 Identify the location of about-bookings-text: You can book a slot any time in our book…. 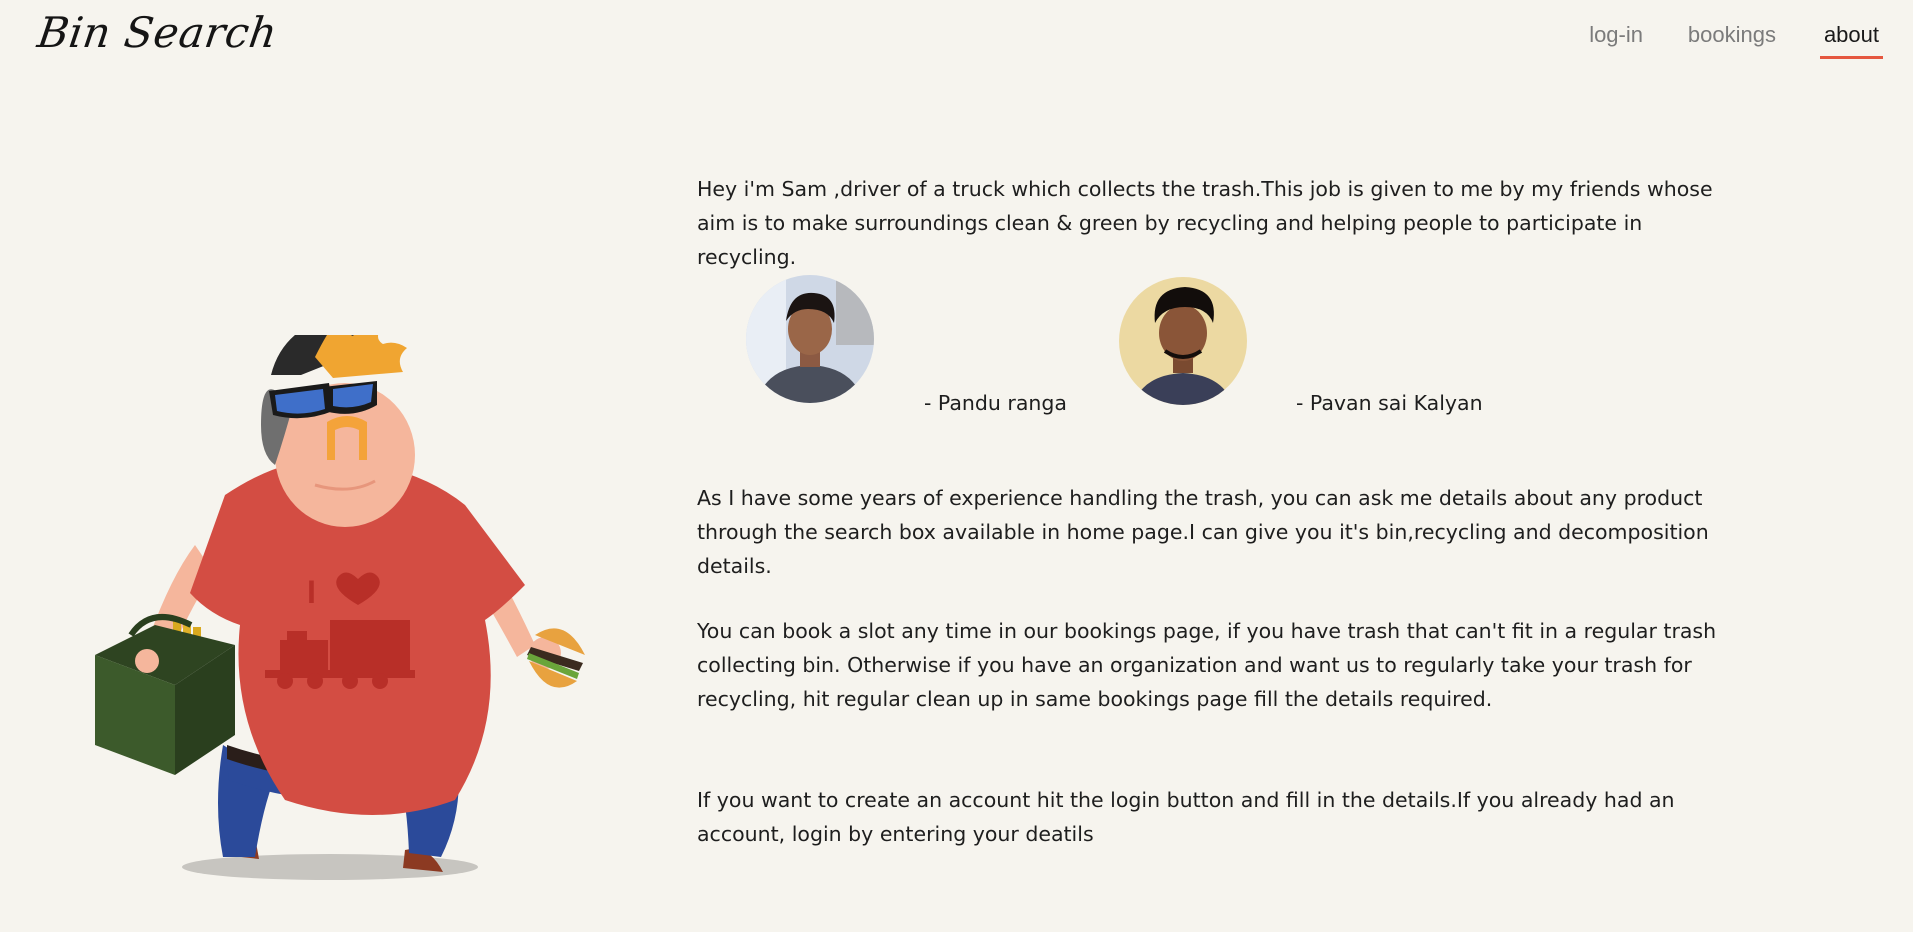
(1207, 665).